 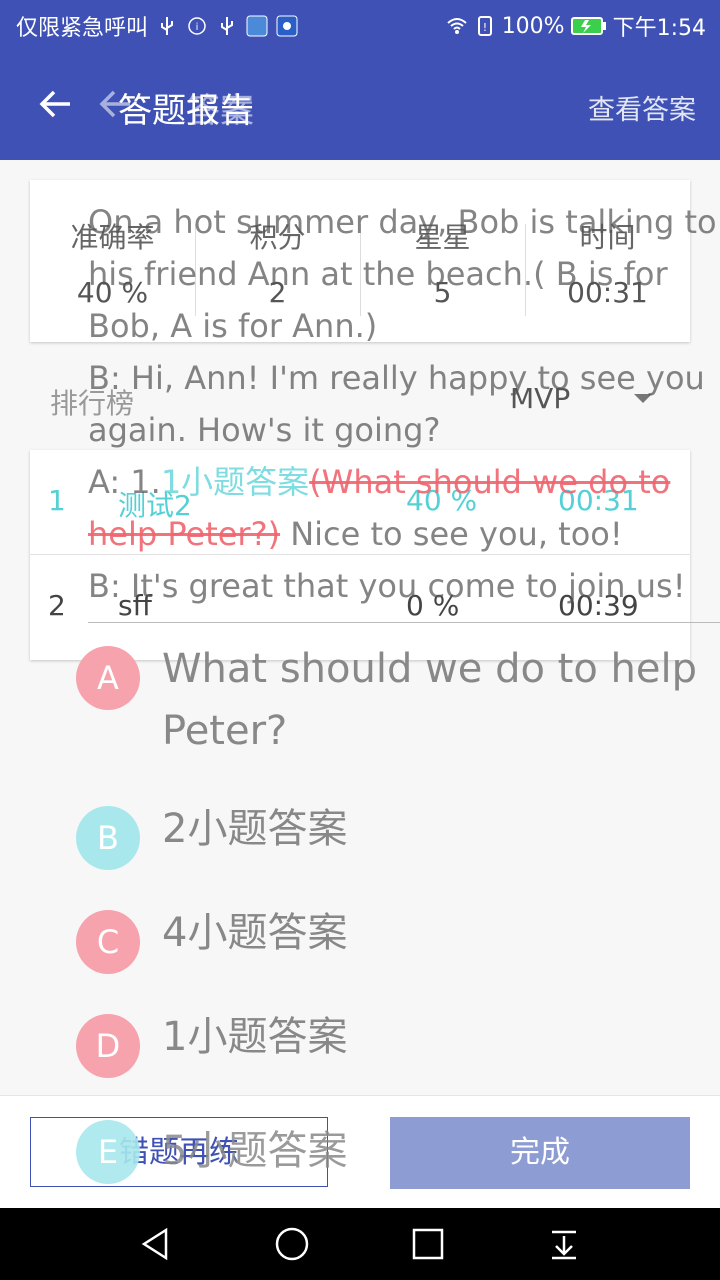 I want to click on system-nav-bar, so click(x=360, y=1244).